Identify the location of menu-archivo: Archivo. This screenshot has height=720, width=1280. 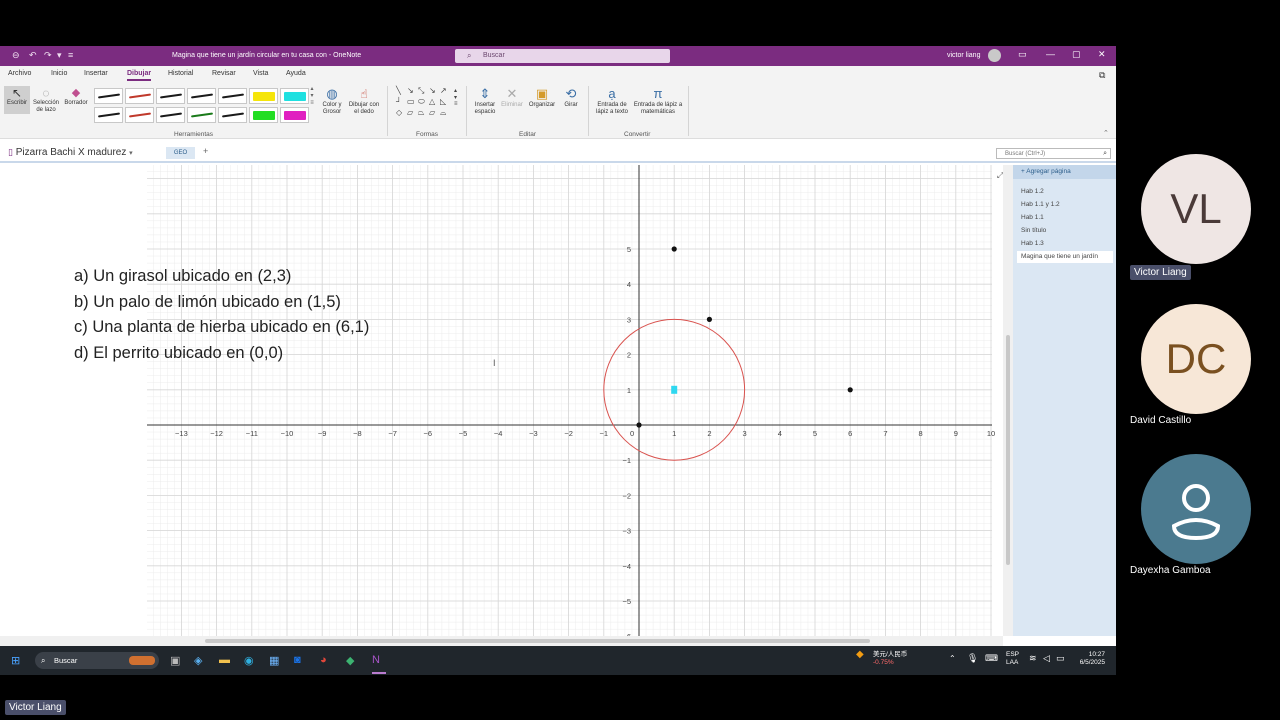
(19, 73).